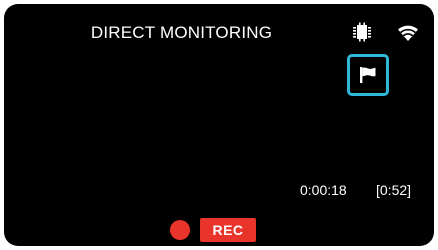 Image resolution: width=438 pixels, height=250 pixels. I want to click on wifi-icon, so click(408, 32).